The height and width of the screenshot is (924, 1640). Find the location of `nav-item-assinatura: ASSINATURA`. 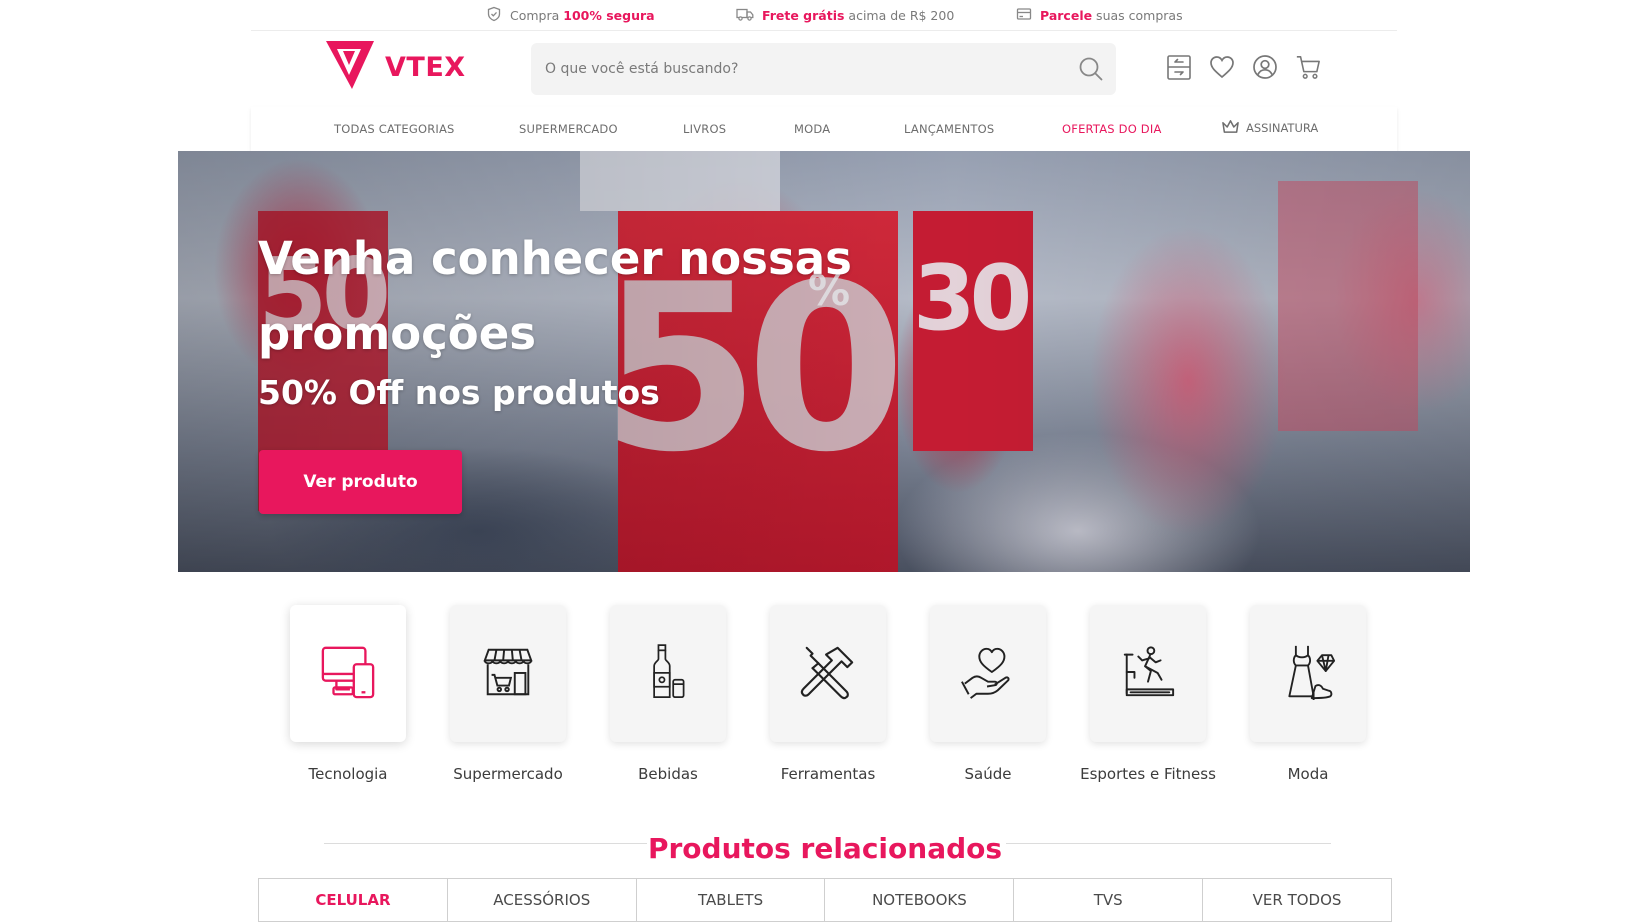

nav-item-assinatura: ASSINATURA is located at coordinates (1269, 128).